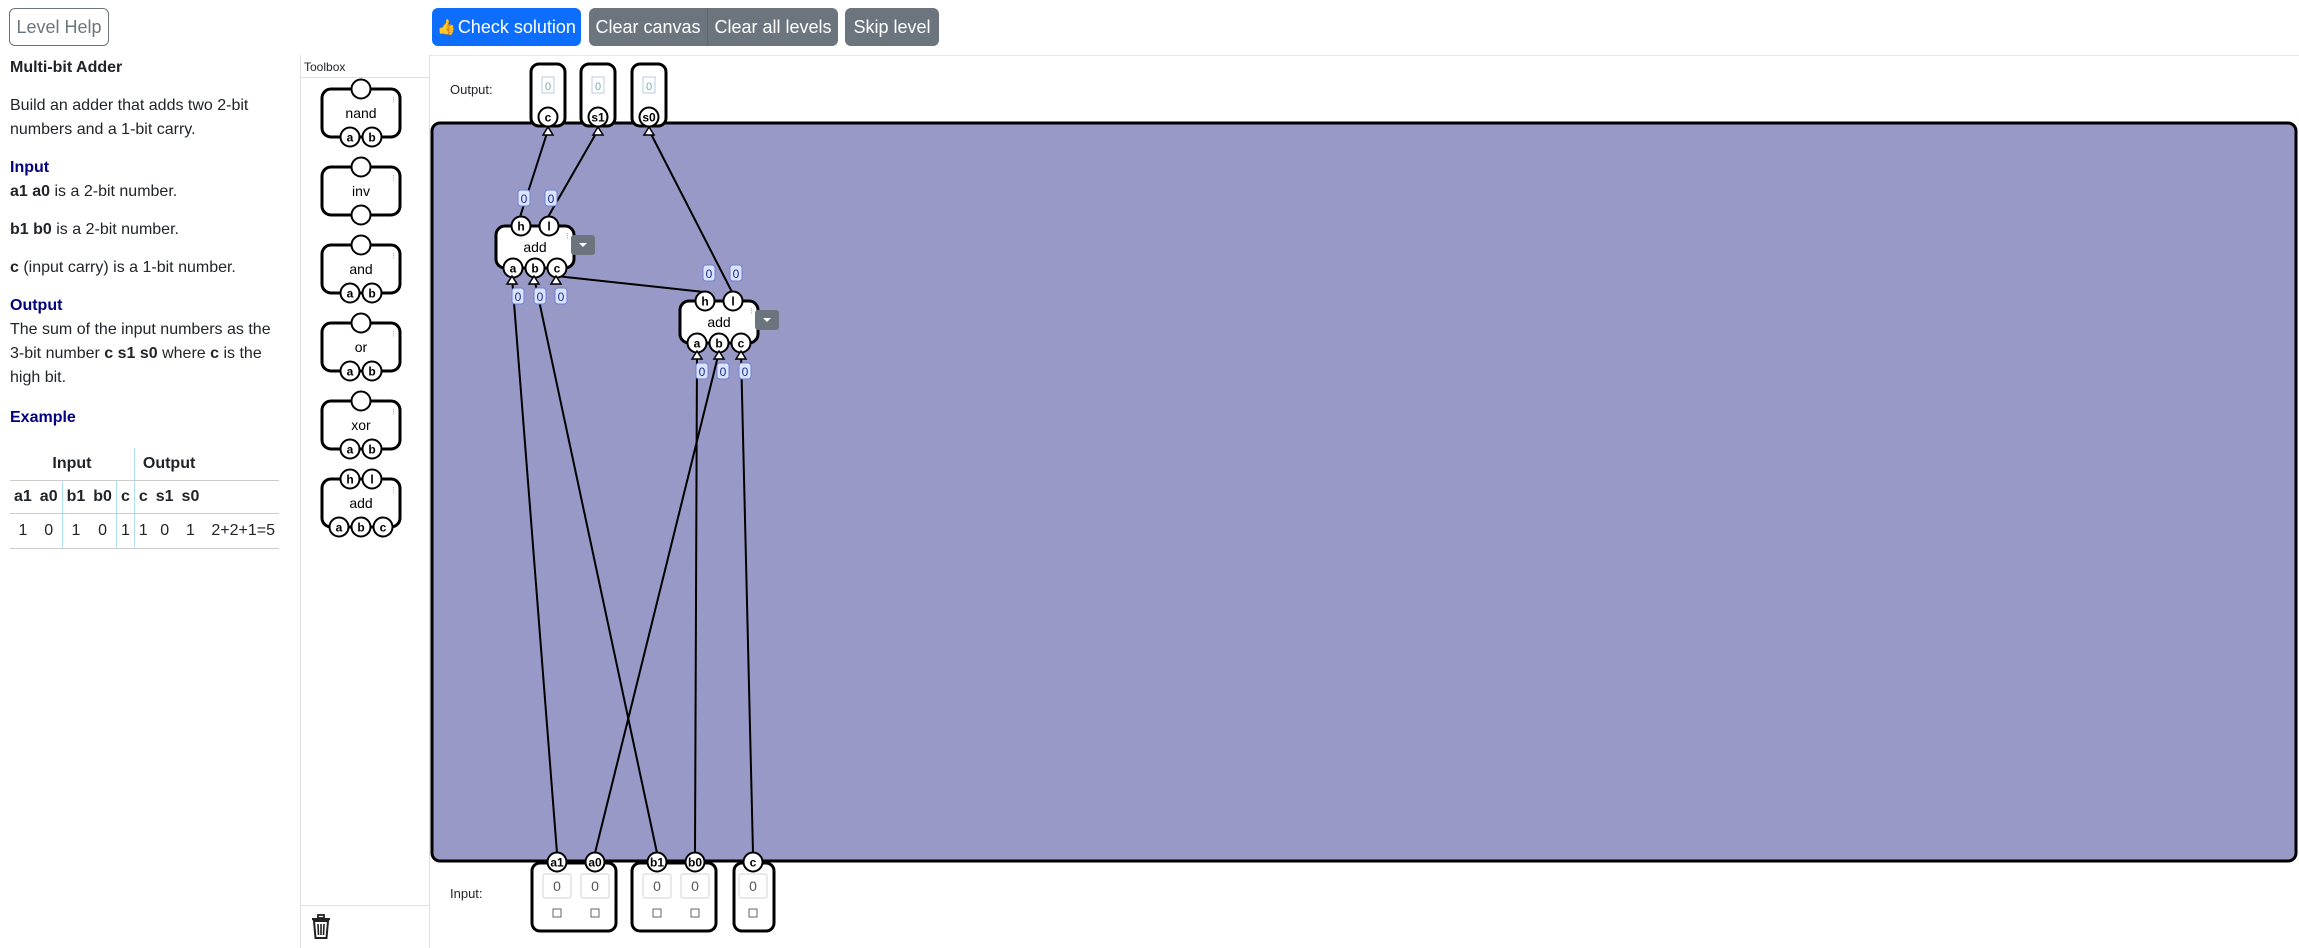  I want to click on example-column-headers: a1 a0 b1 b0 c c s1 s0, so click(144, 497).